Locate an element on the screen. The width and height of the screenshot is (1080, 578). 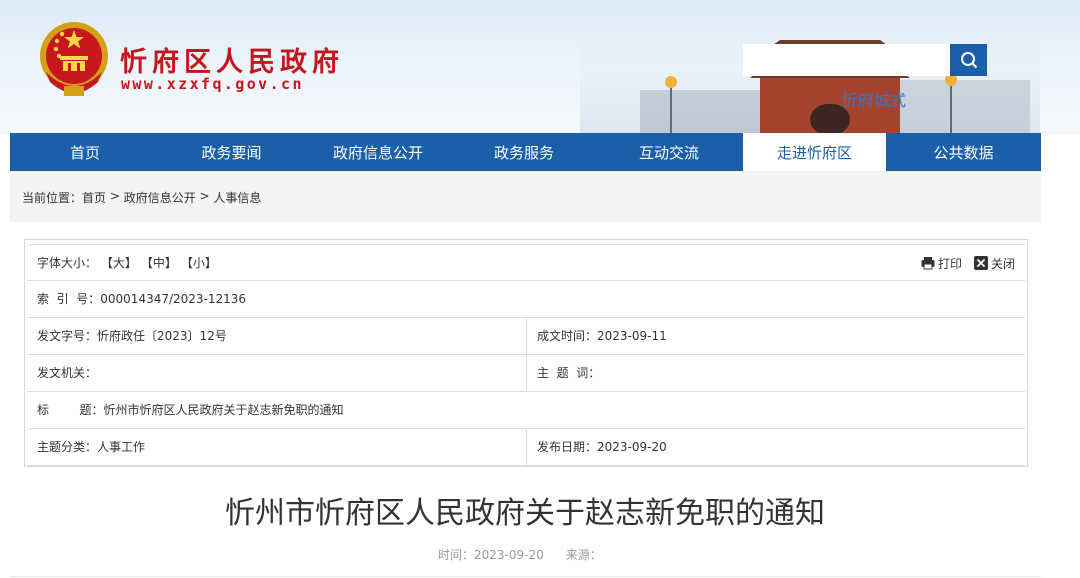
print-label: 打印 is located at coordinates (949, 263).